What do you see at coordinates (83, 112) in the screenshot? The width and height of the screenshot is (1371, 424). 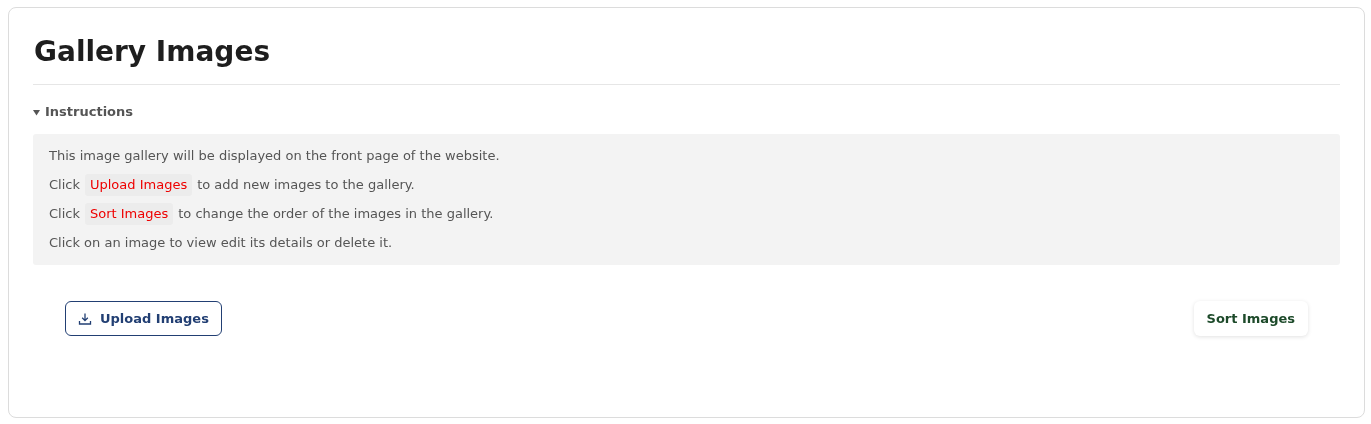 I see `instructions-toggle: Instructions` at bounding box center [83, 112].